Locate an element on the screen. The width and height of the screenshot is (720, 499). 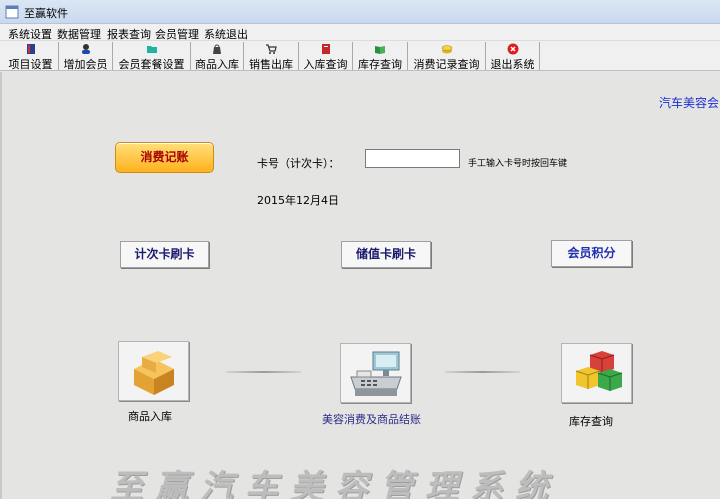
menu-member-management: 会员管理 is located at coordinates (177, 34).